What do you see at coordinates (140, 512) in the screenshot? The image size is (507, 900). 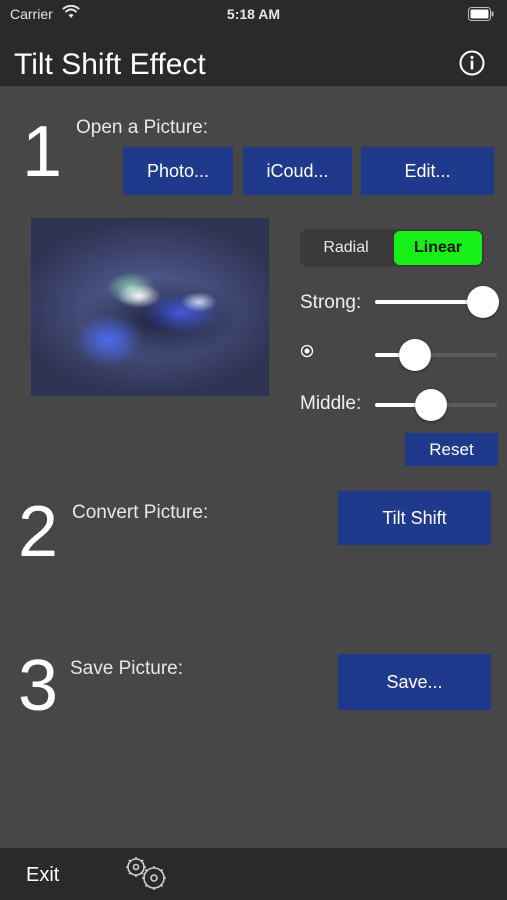 I see `step-2-label: Convert Picture:` at bounding box center [140, 512].